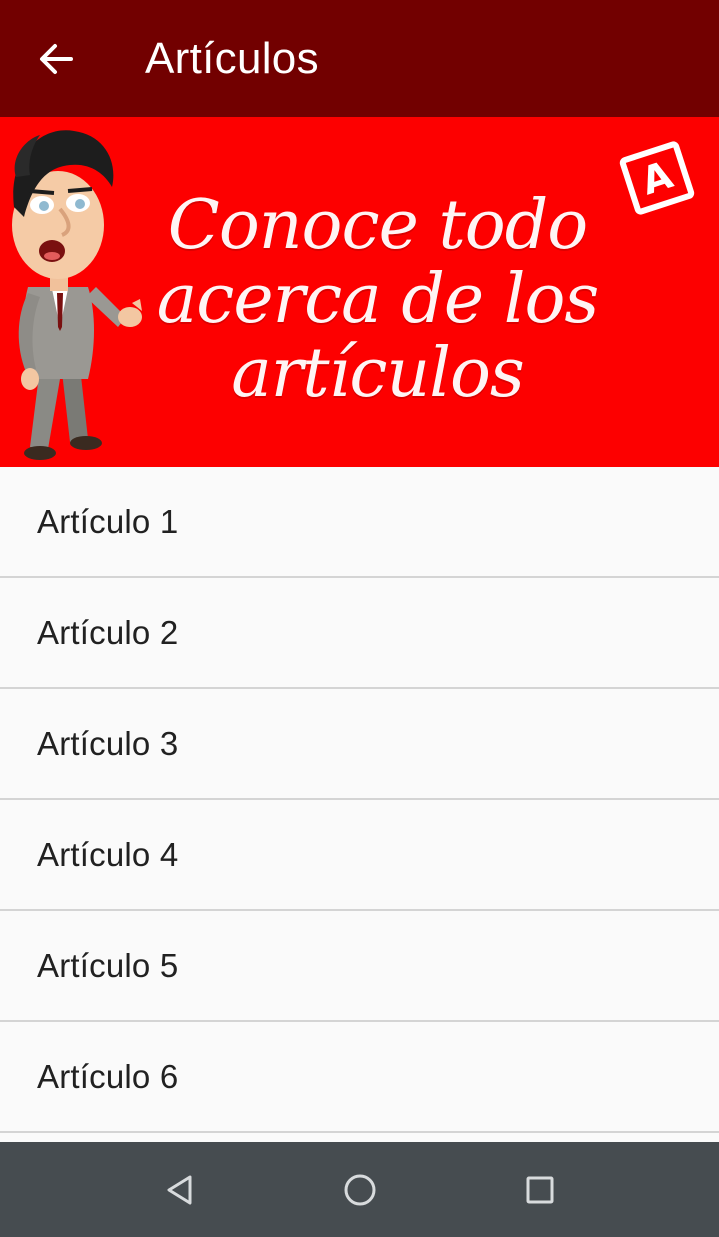  What do you see at coordinates (108, 965) in the screenshot?
I see `list-item-label: Artículo 5` at bounding box center [108, 965].